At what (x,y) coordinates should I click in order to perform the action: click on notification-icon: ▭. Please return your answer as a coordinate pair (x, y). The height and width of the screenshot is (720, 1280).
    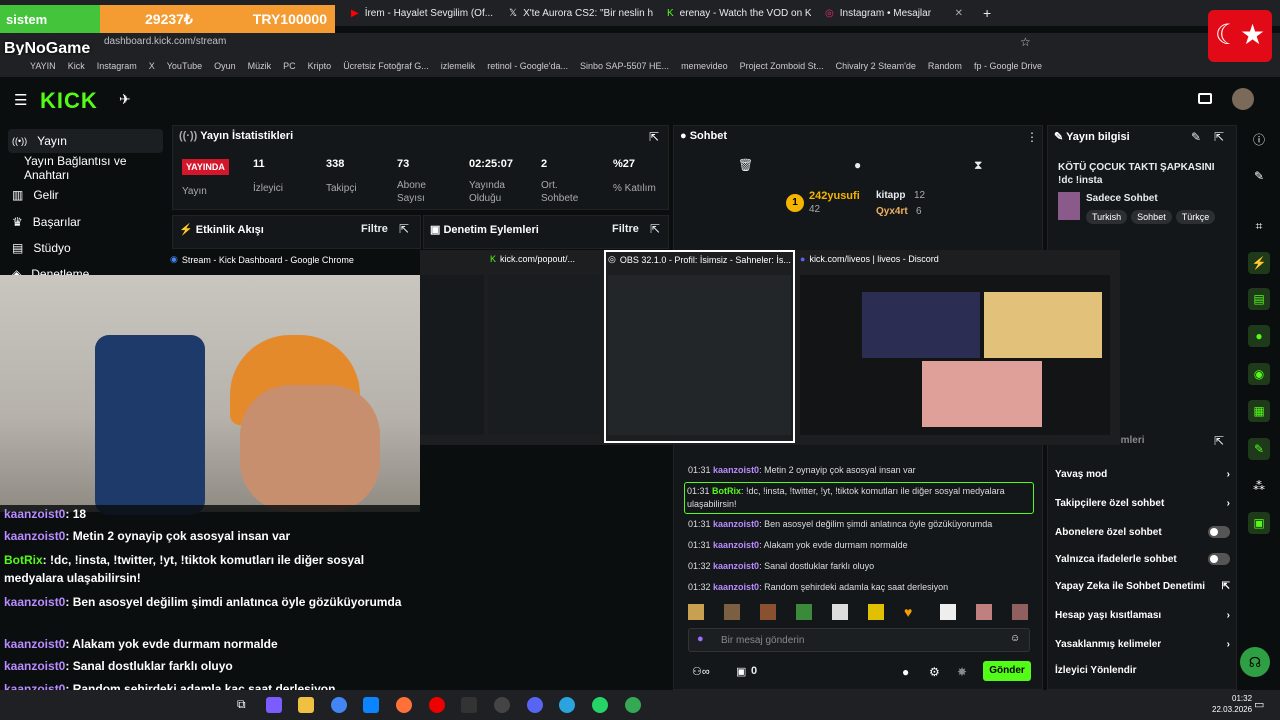
    Looking at the image, I should click on (1259, 704).